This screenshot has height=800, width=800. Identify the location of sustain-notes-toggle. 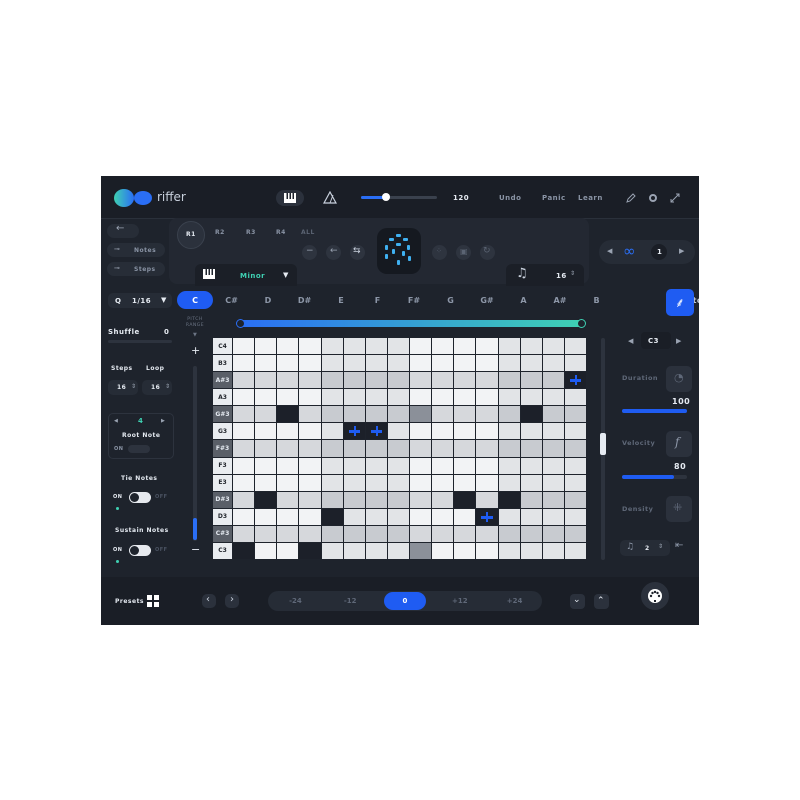
(140, 550).